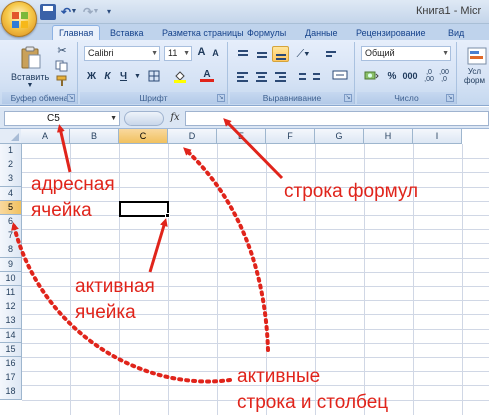  I want to click on name-box: C5 ▼, so click(62, 118).